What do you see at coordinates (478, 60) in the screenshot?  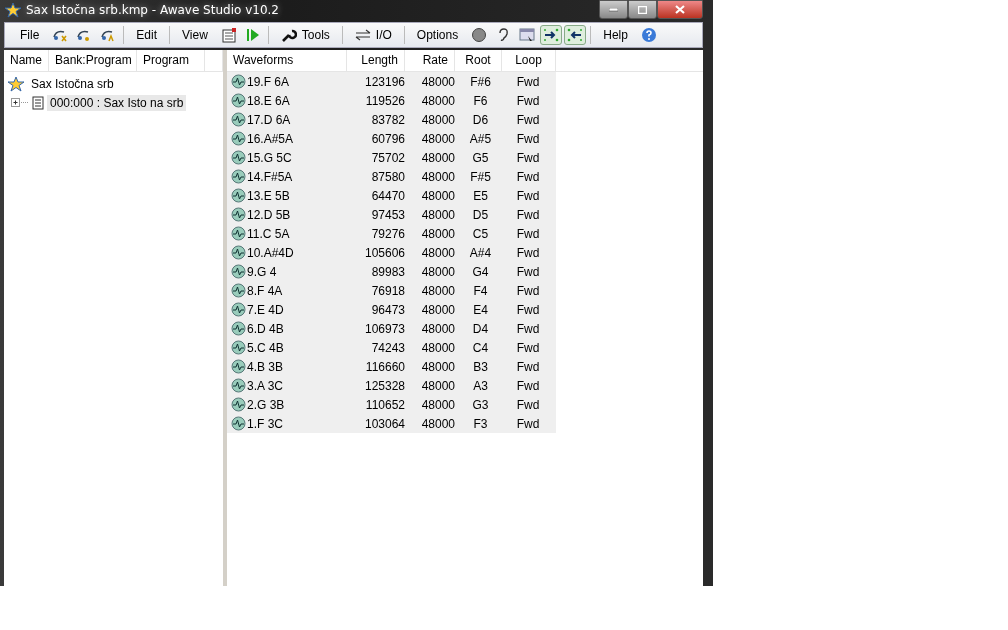 I see `column-header: Root` at bounding box center [478, 60].